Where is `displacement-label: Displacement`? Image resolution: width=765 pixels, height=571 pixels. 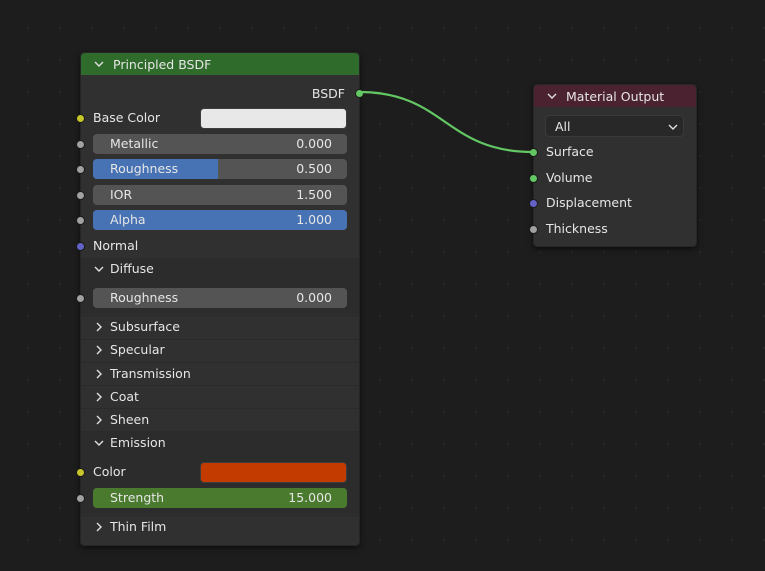
displacement-label: Displacement is located at coordinates (589, 202).